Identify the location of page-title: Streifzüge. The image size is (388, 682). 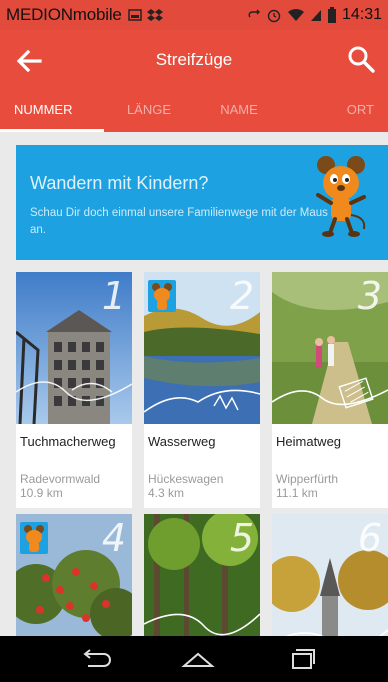
(194, 59).